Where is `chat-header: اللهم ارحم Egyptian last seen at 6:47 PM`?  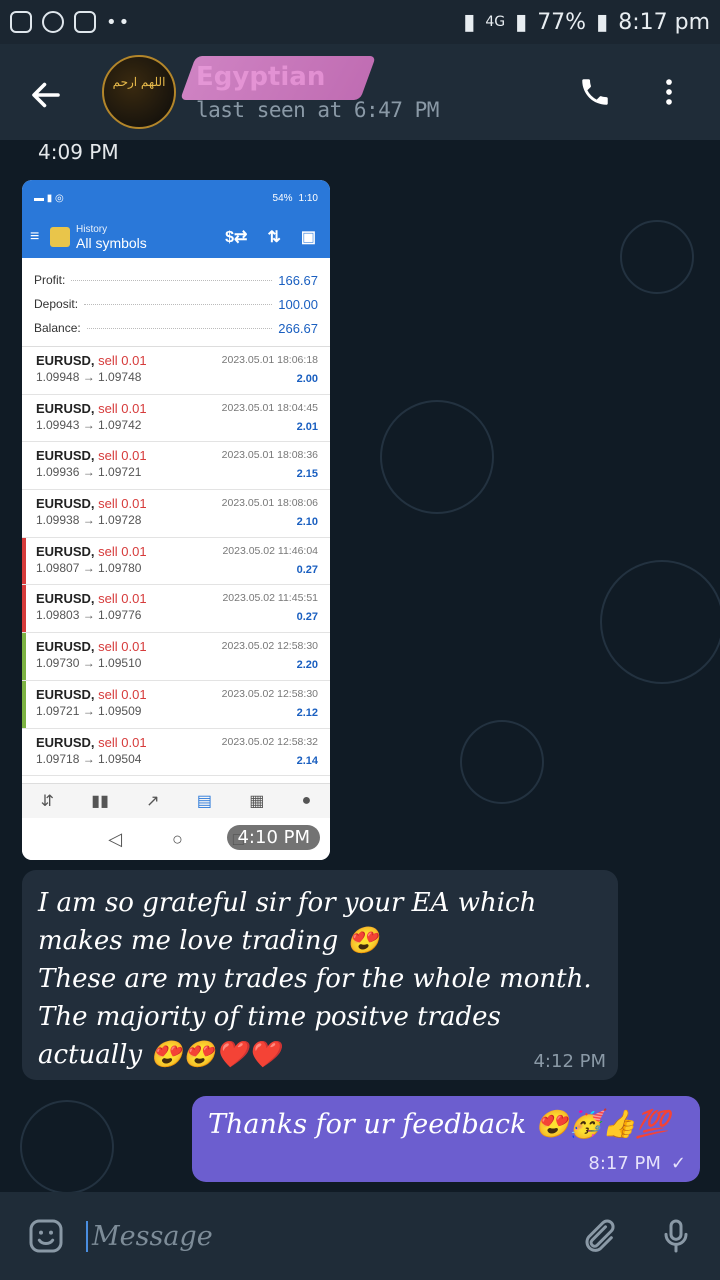
chat-header: اللهم ارحم Egyptian last seen at 6:47 PM is located at coordinates (360, 92).